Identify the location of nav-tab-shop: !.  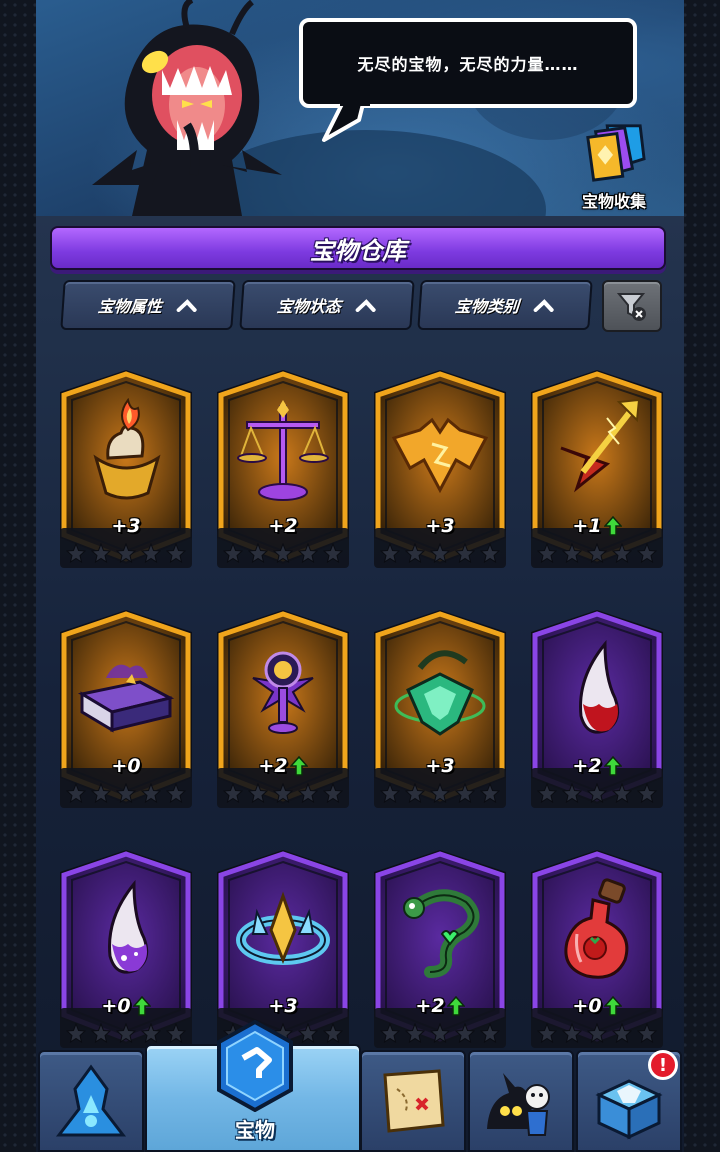
(629, 1101).